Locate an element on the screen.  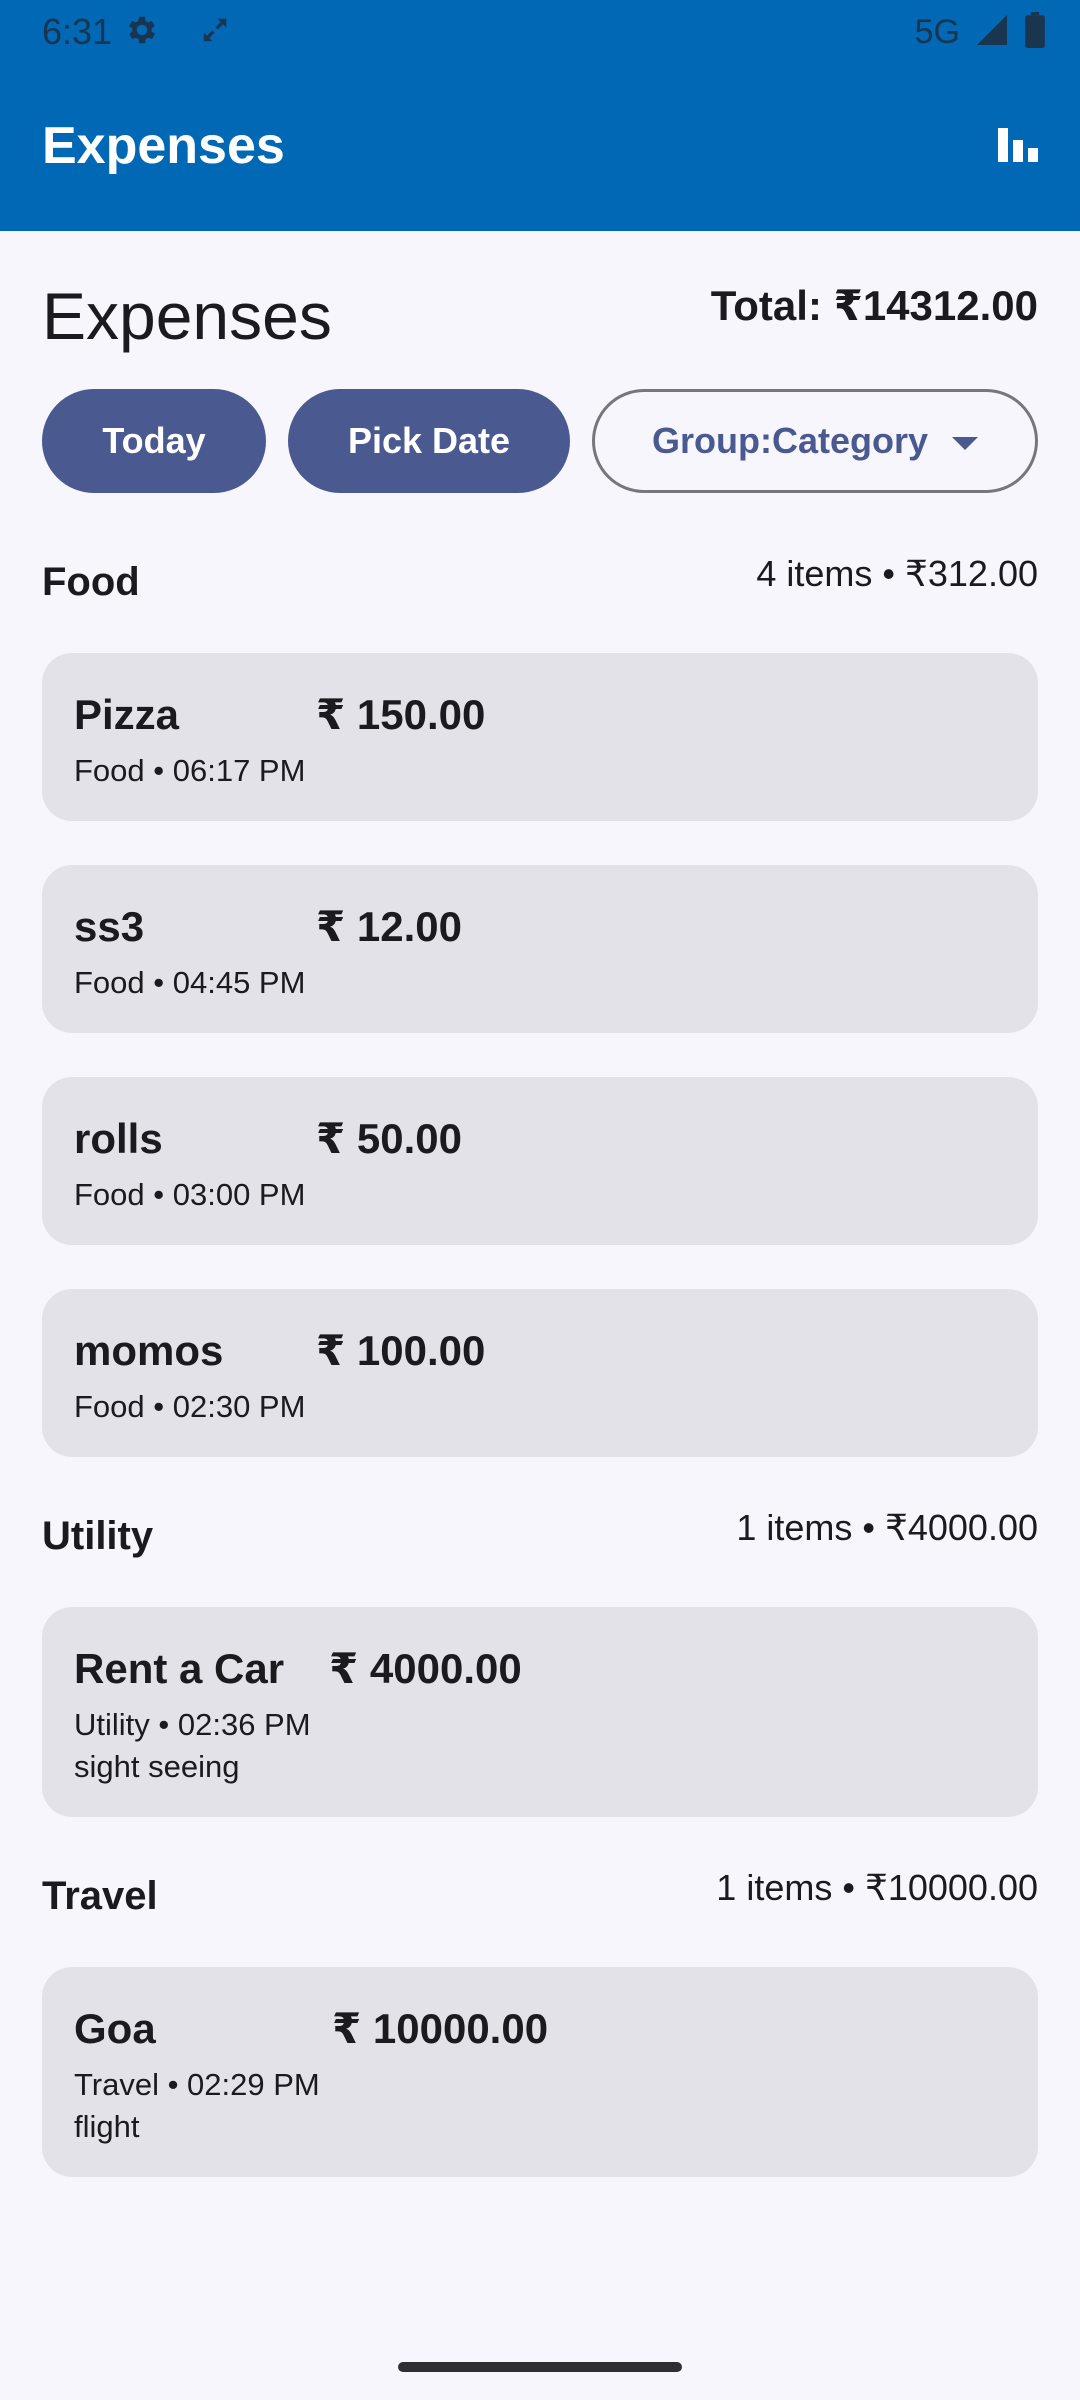
expense-name: Goa is located at coordinates (115, 2028).